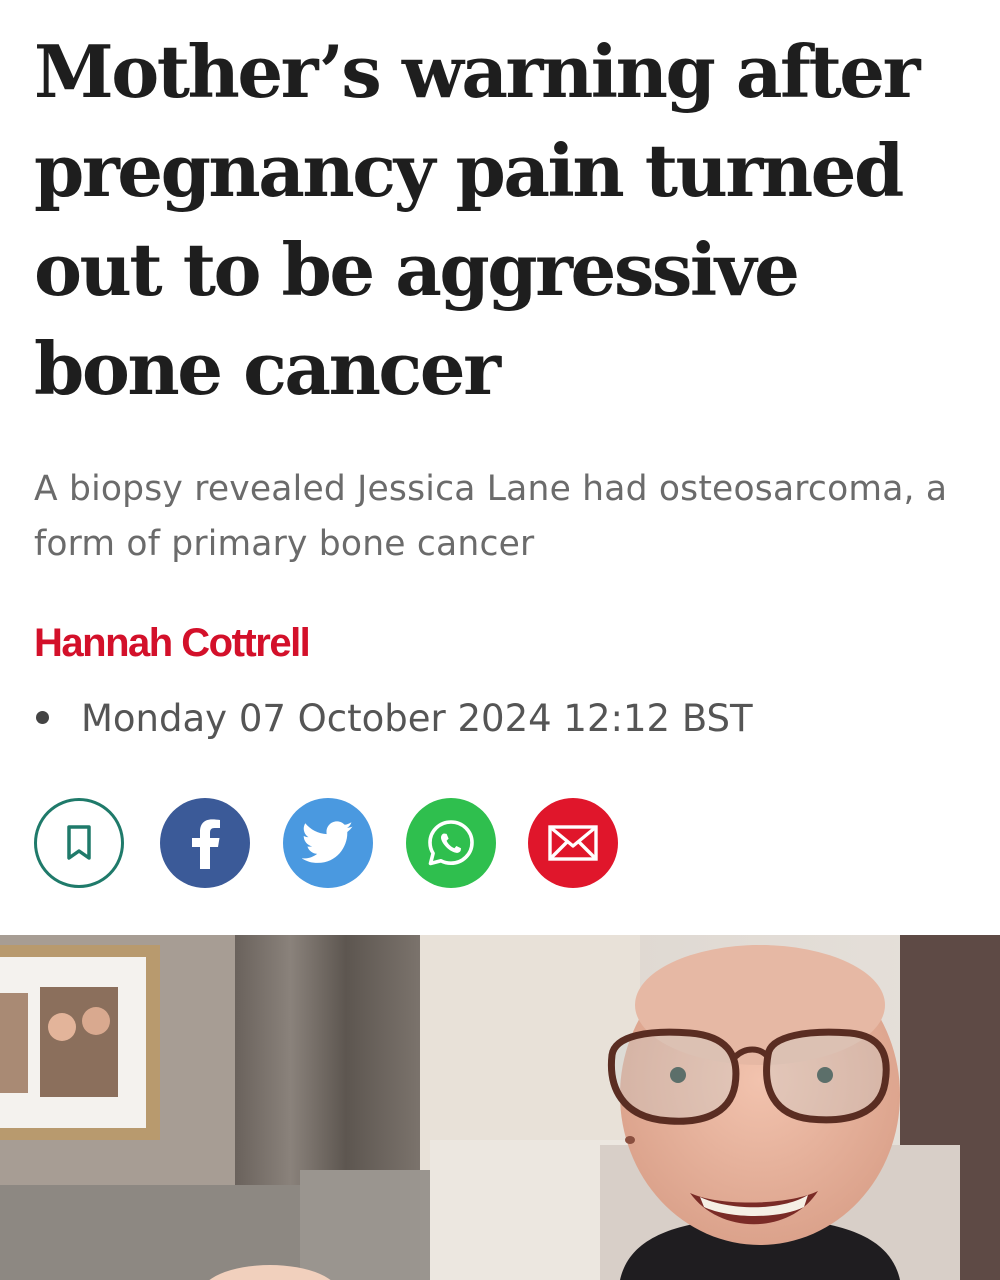  What do you see at coordinates (172, 643) in the screenshot?
I see `author-link: Hannah Cottrell` at bounding box center [172, 643].